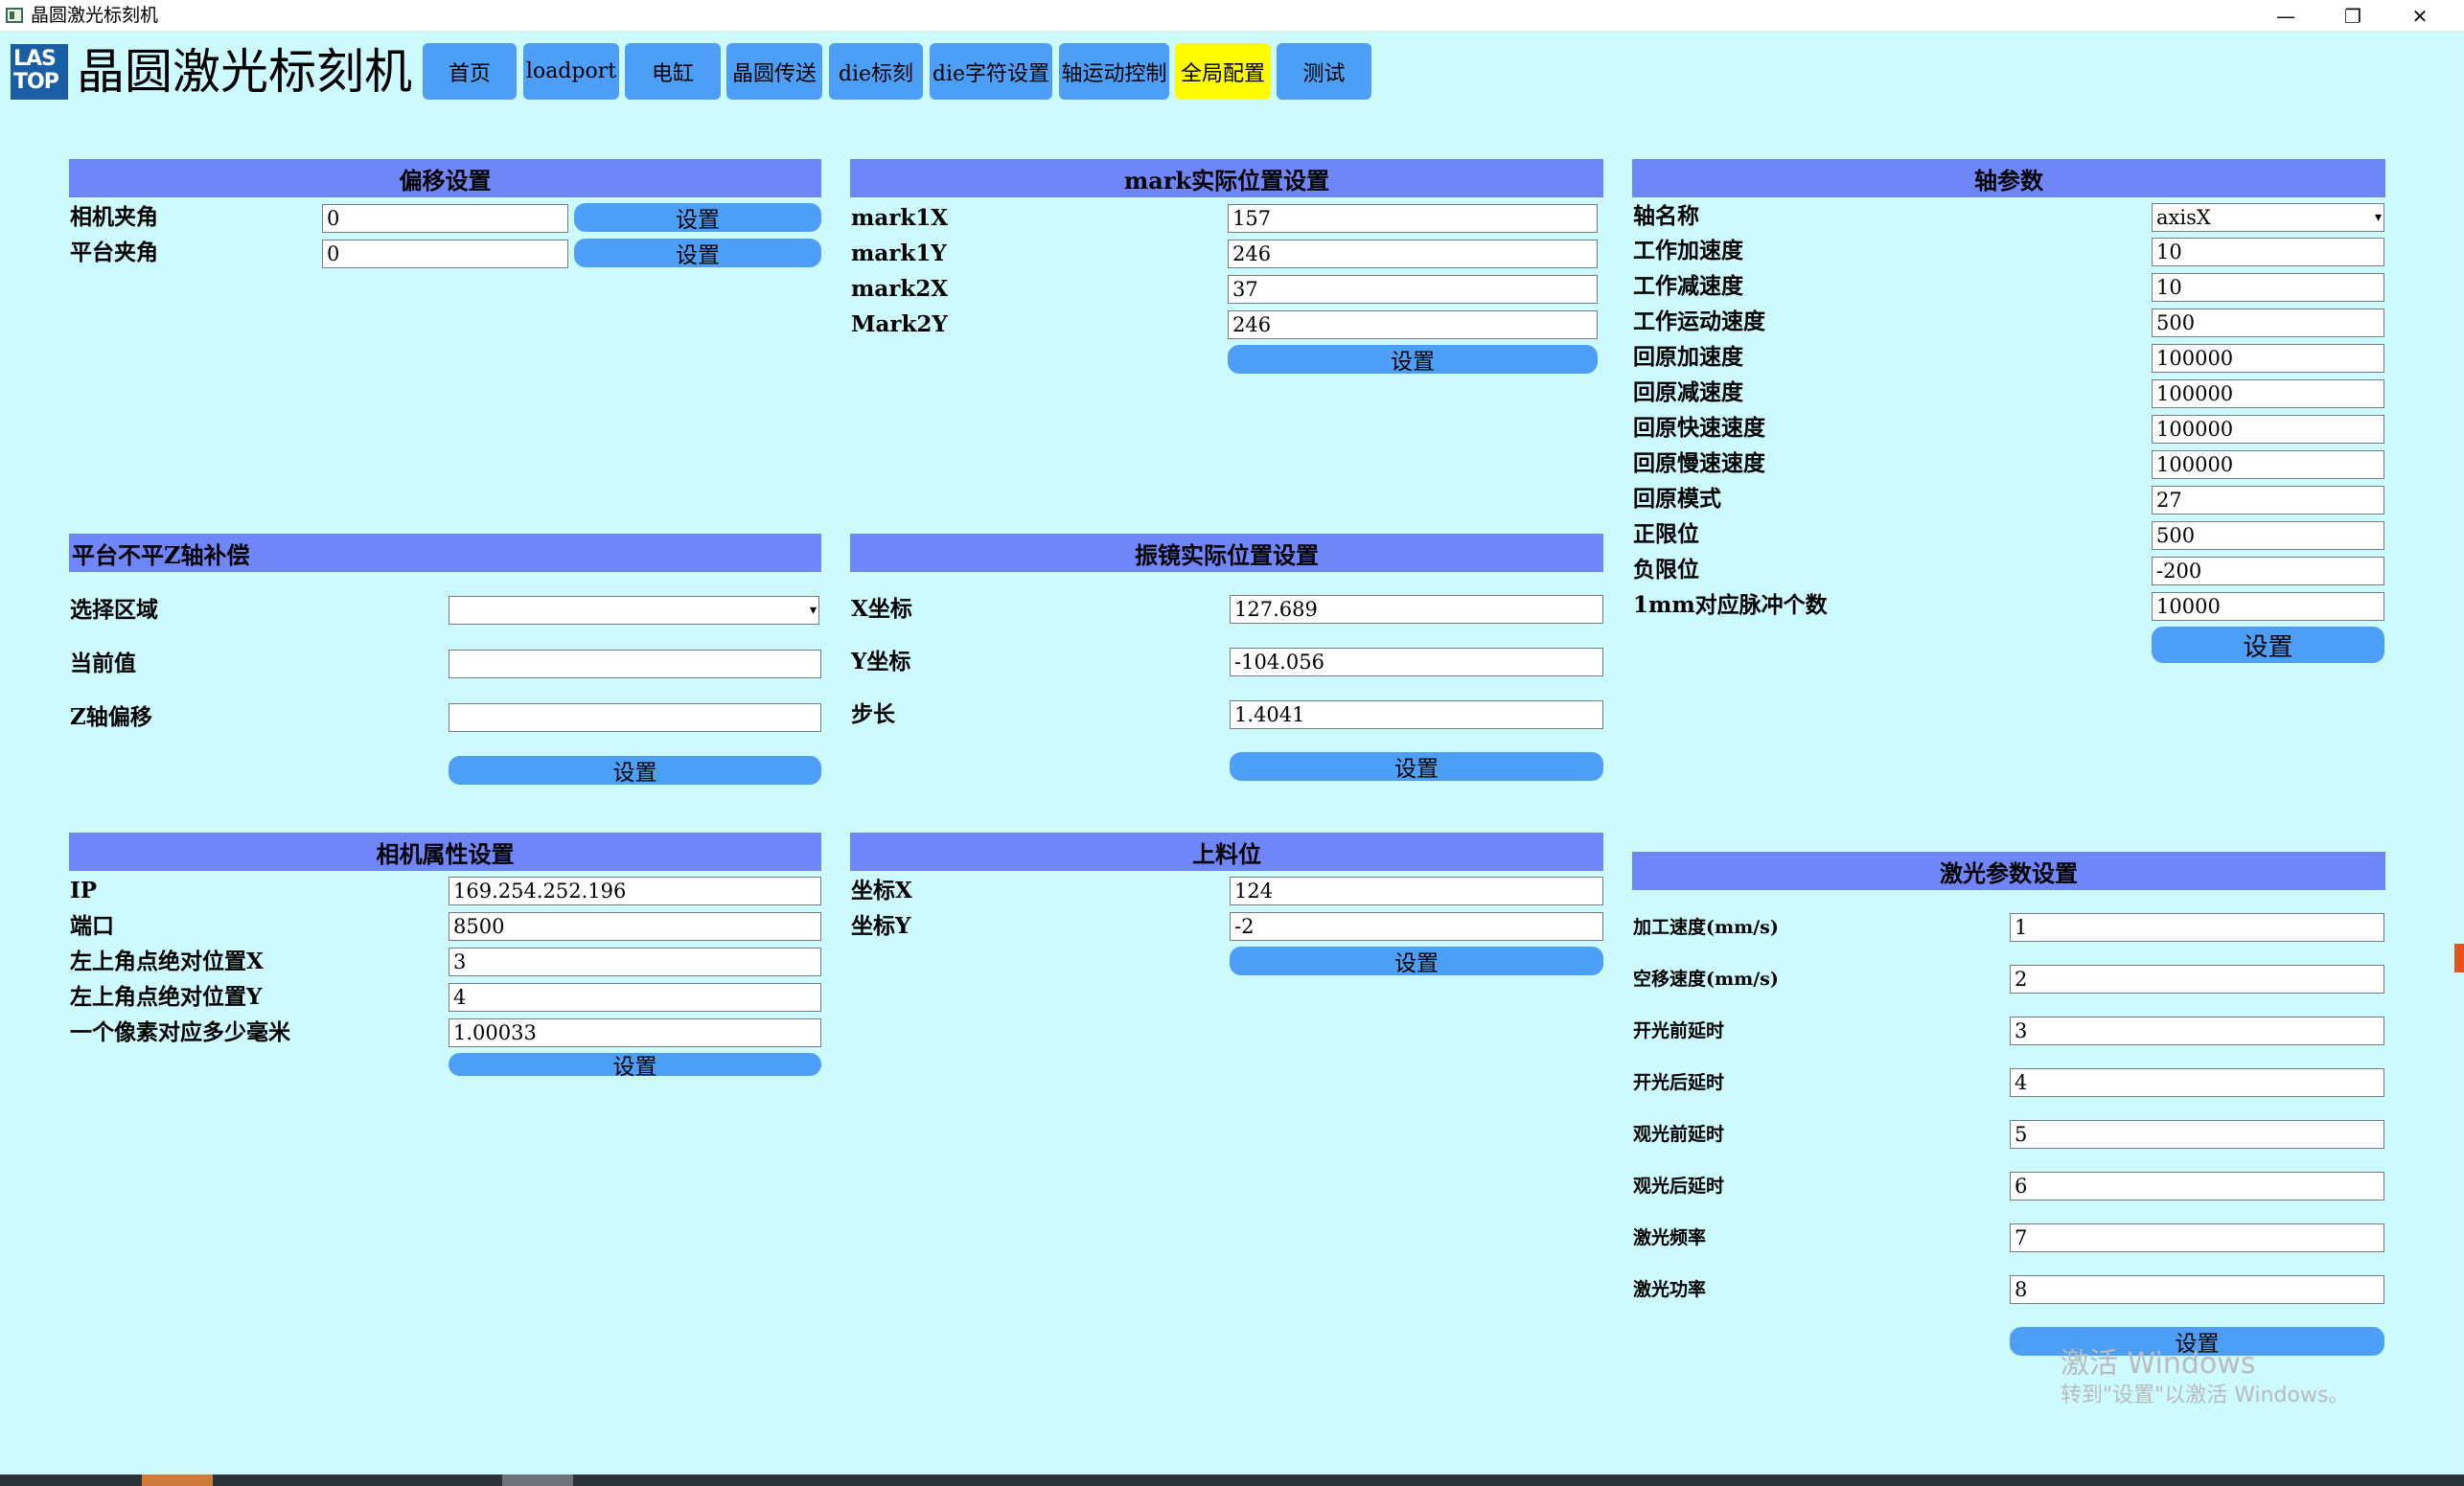  Describe the element at coordinates (635, 997) in the screenshot. I see `camera-row-input: 4` at that location.